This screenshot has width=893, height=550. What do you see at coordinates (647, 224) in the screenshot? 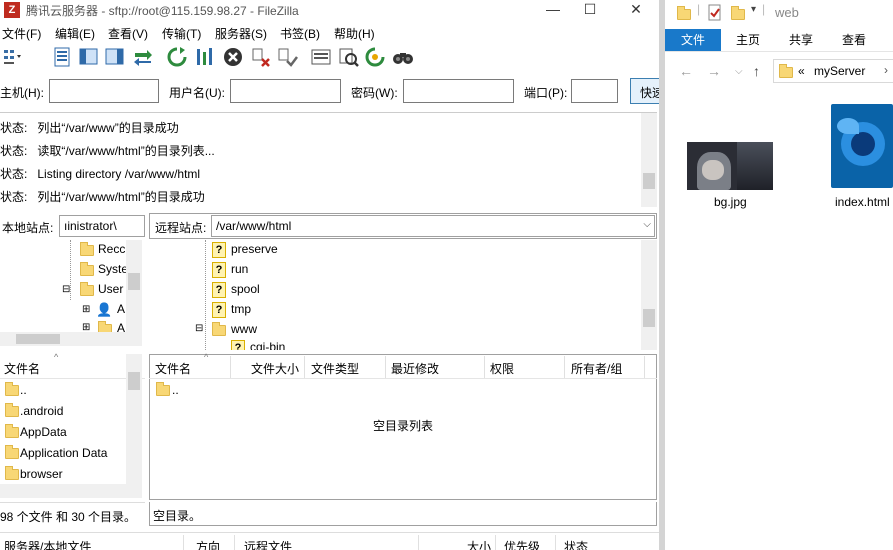
I see `chevron-down-icon: ⌵` at bounding box center [647, 224].